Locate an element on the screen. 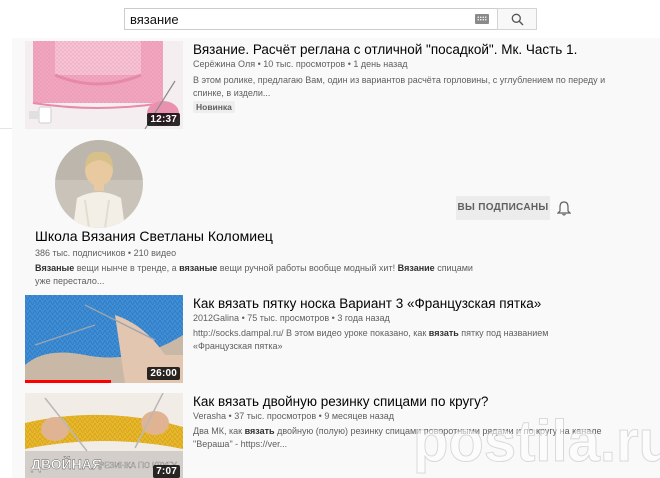 The height and width of the screenshot is (478, 660). view-count: 10 тыс. просмотров is located at coordinates (304, 64).